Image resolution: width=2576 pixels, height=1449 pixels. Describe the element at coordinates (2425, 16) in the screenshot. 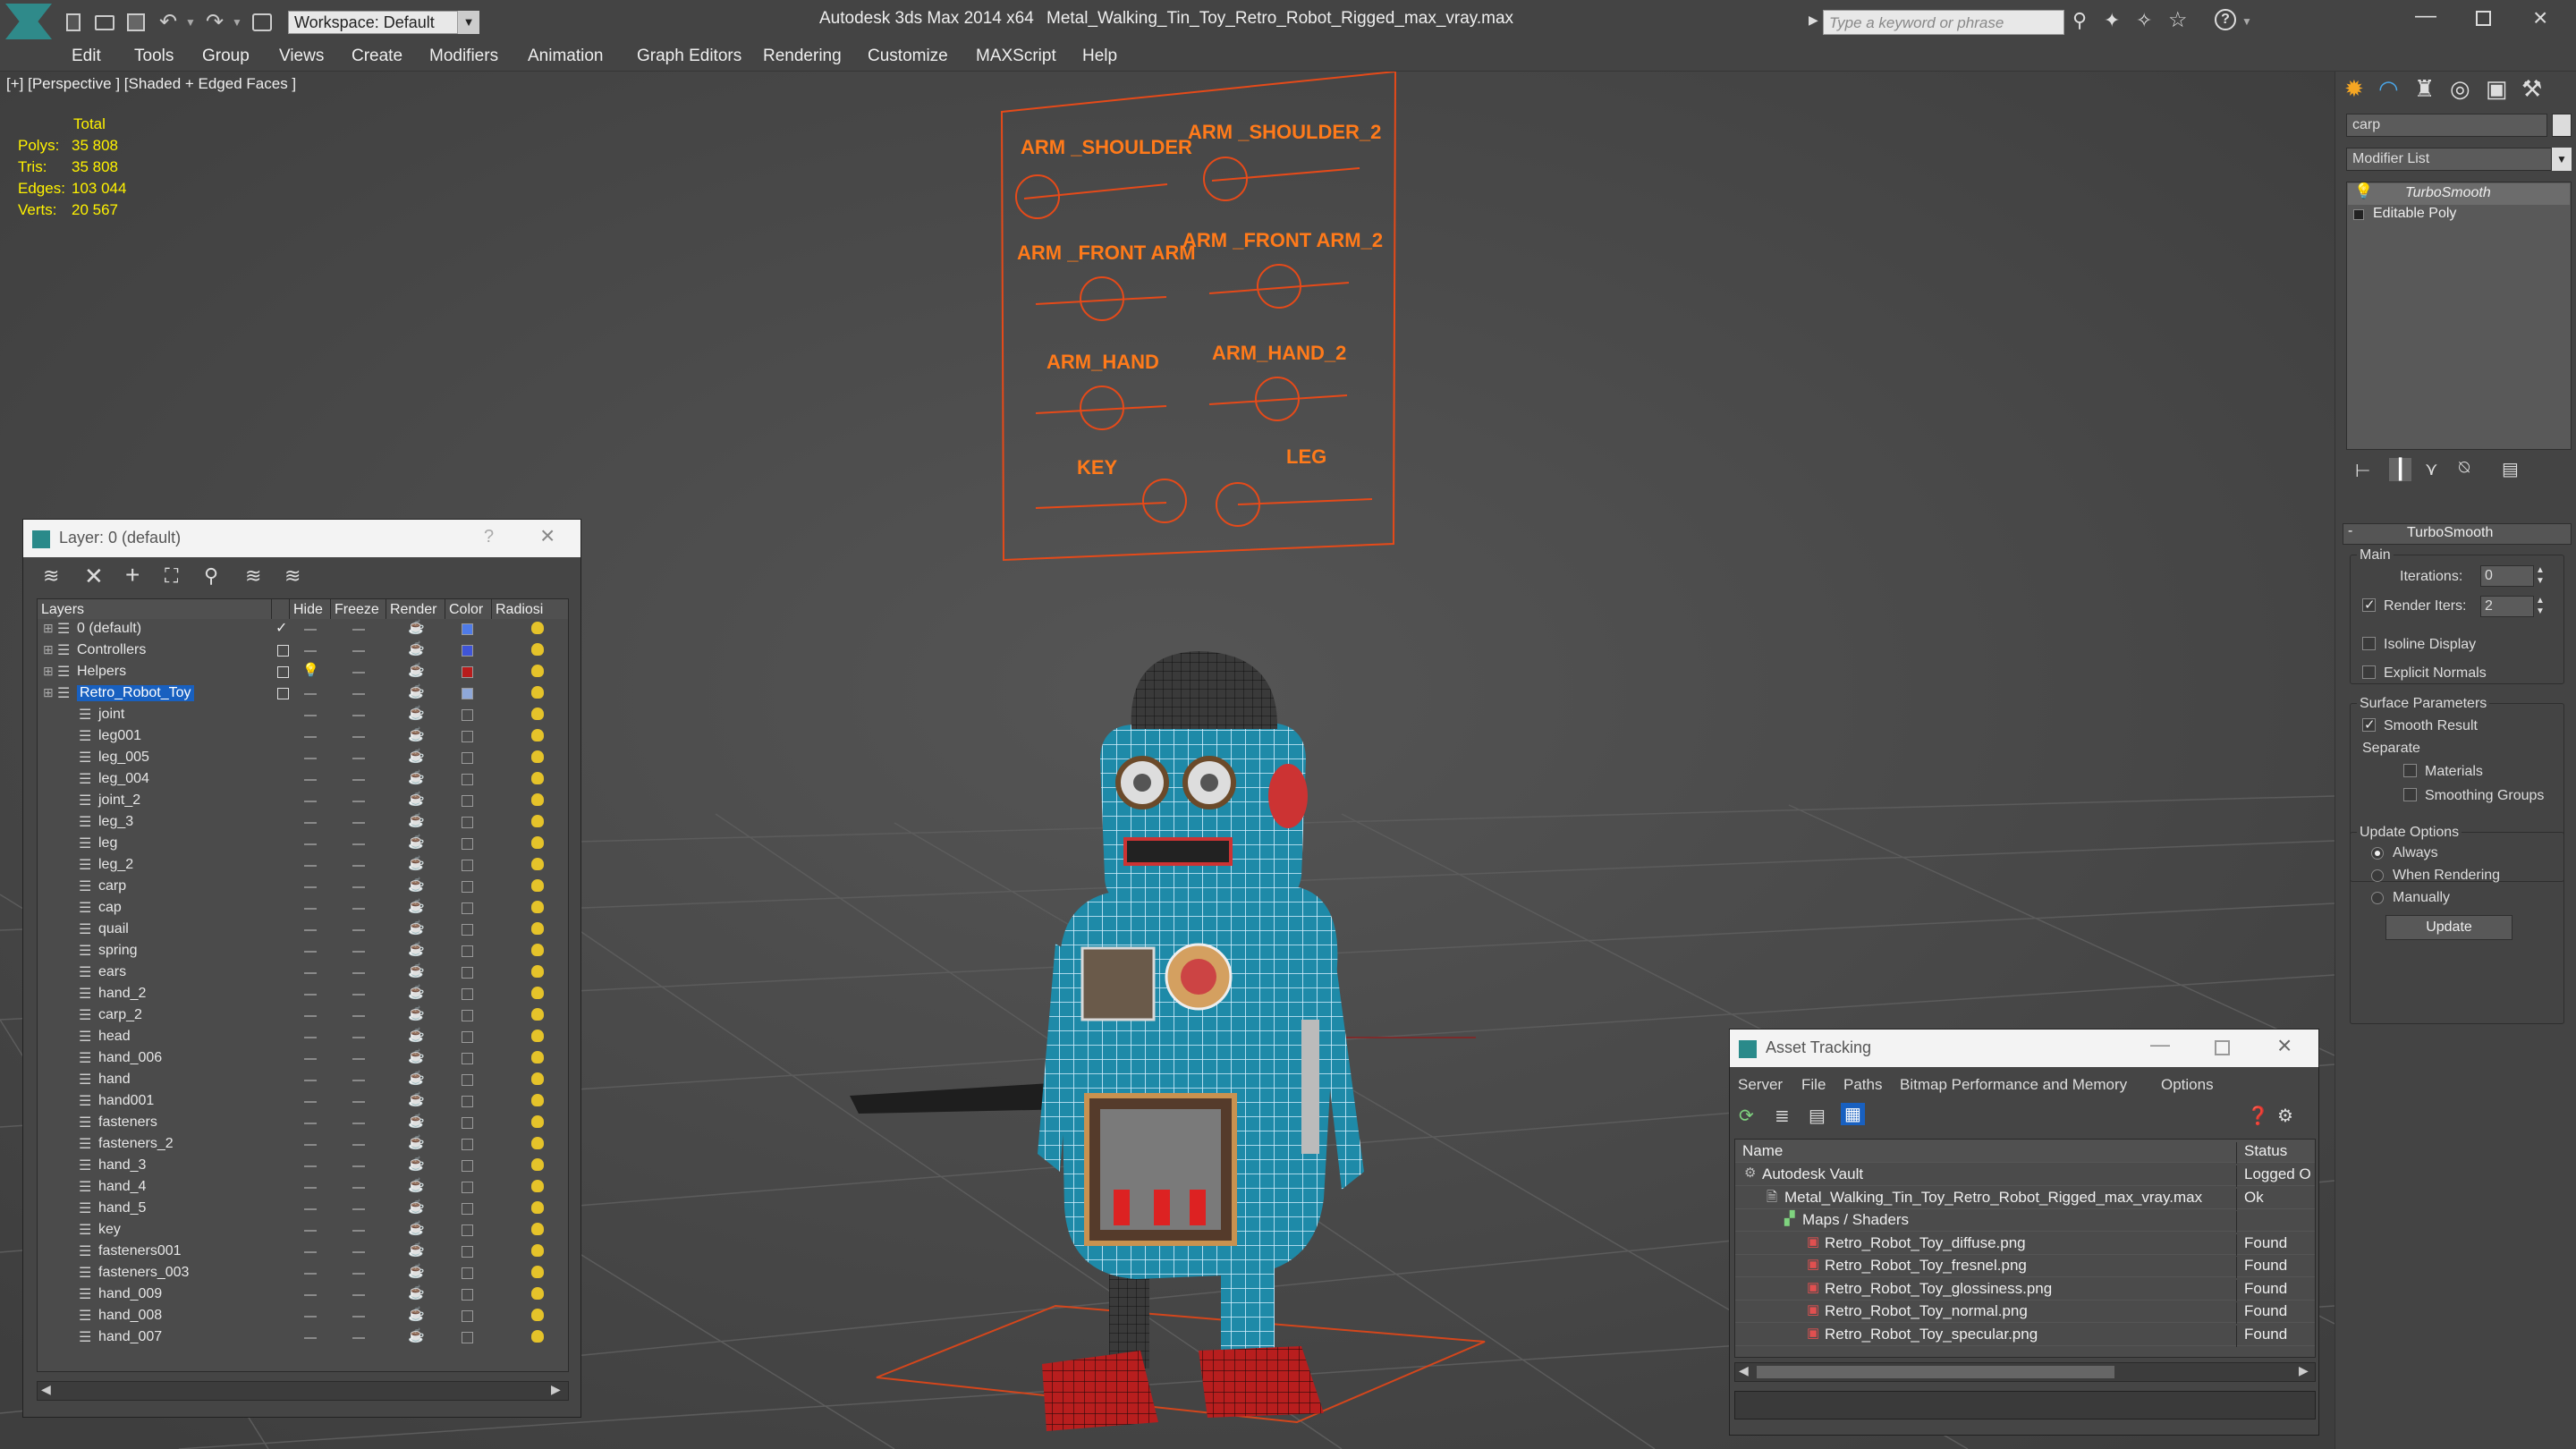

I see `minimize-icon: —` at that location.